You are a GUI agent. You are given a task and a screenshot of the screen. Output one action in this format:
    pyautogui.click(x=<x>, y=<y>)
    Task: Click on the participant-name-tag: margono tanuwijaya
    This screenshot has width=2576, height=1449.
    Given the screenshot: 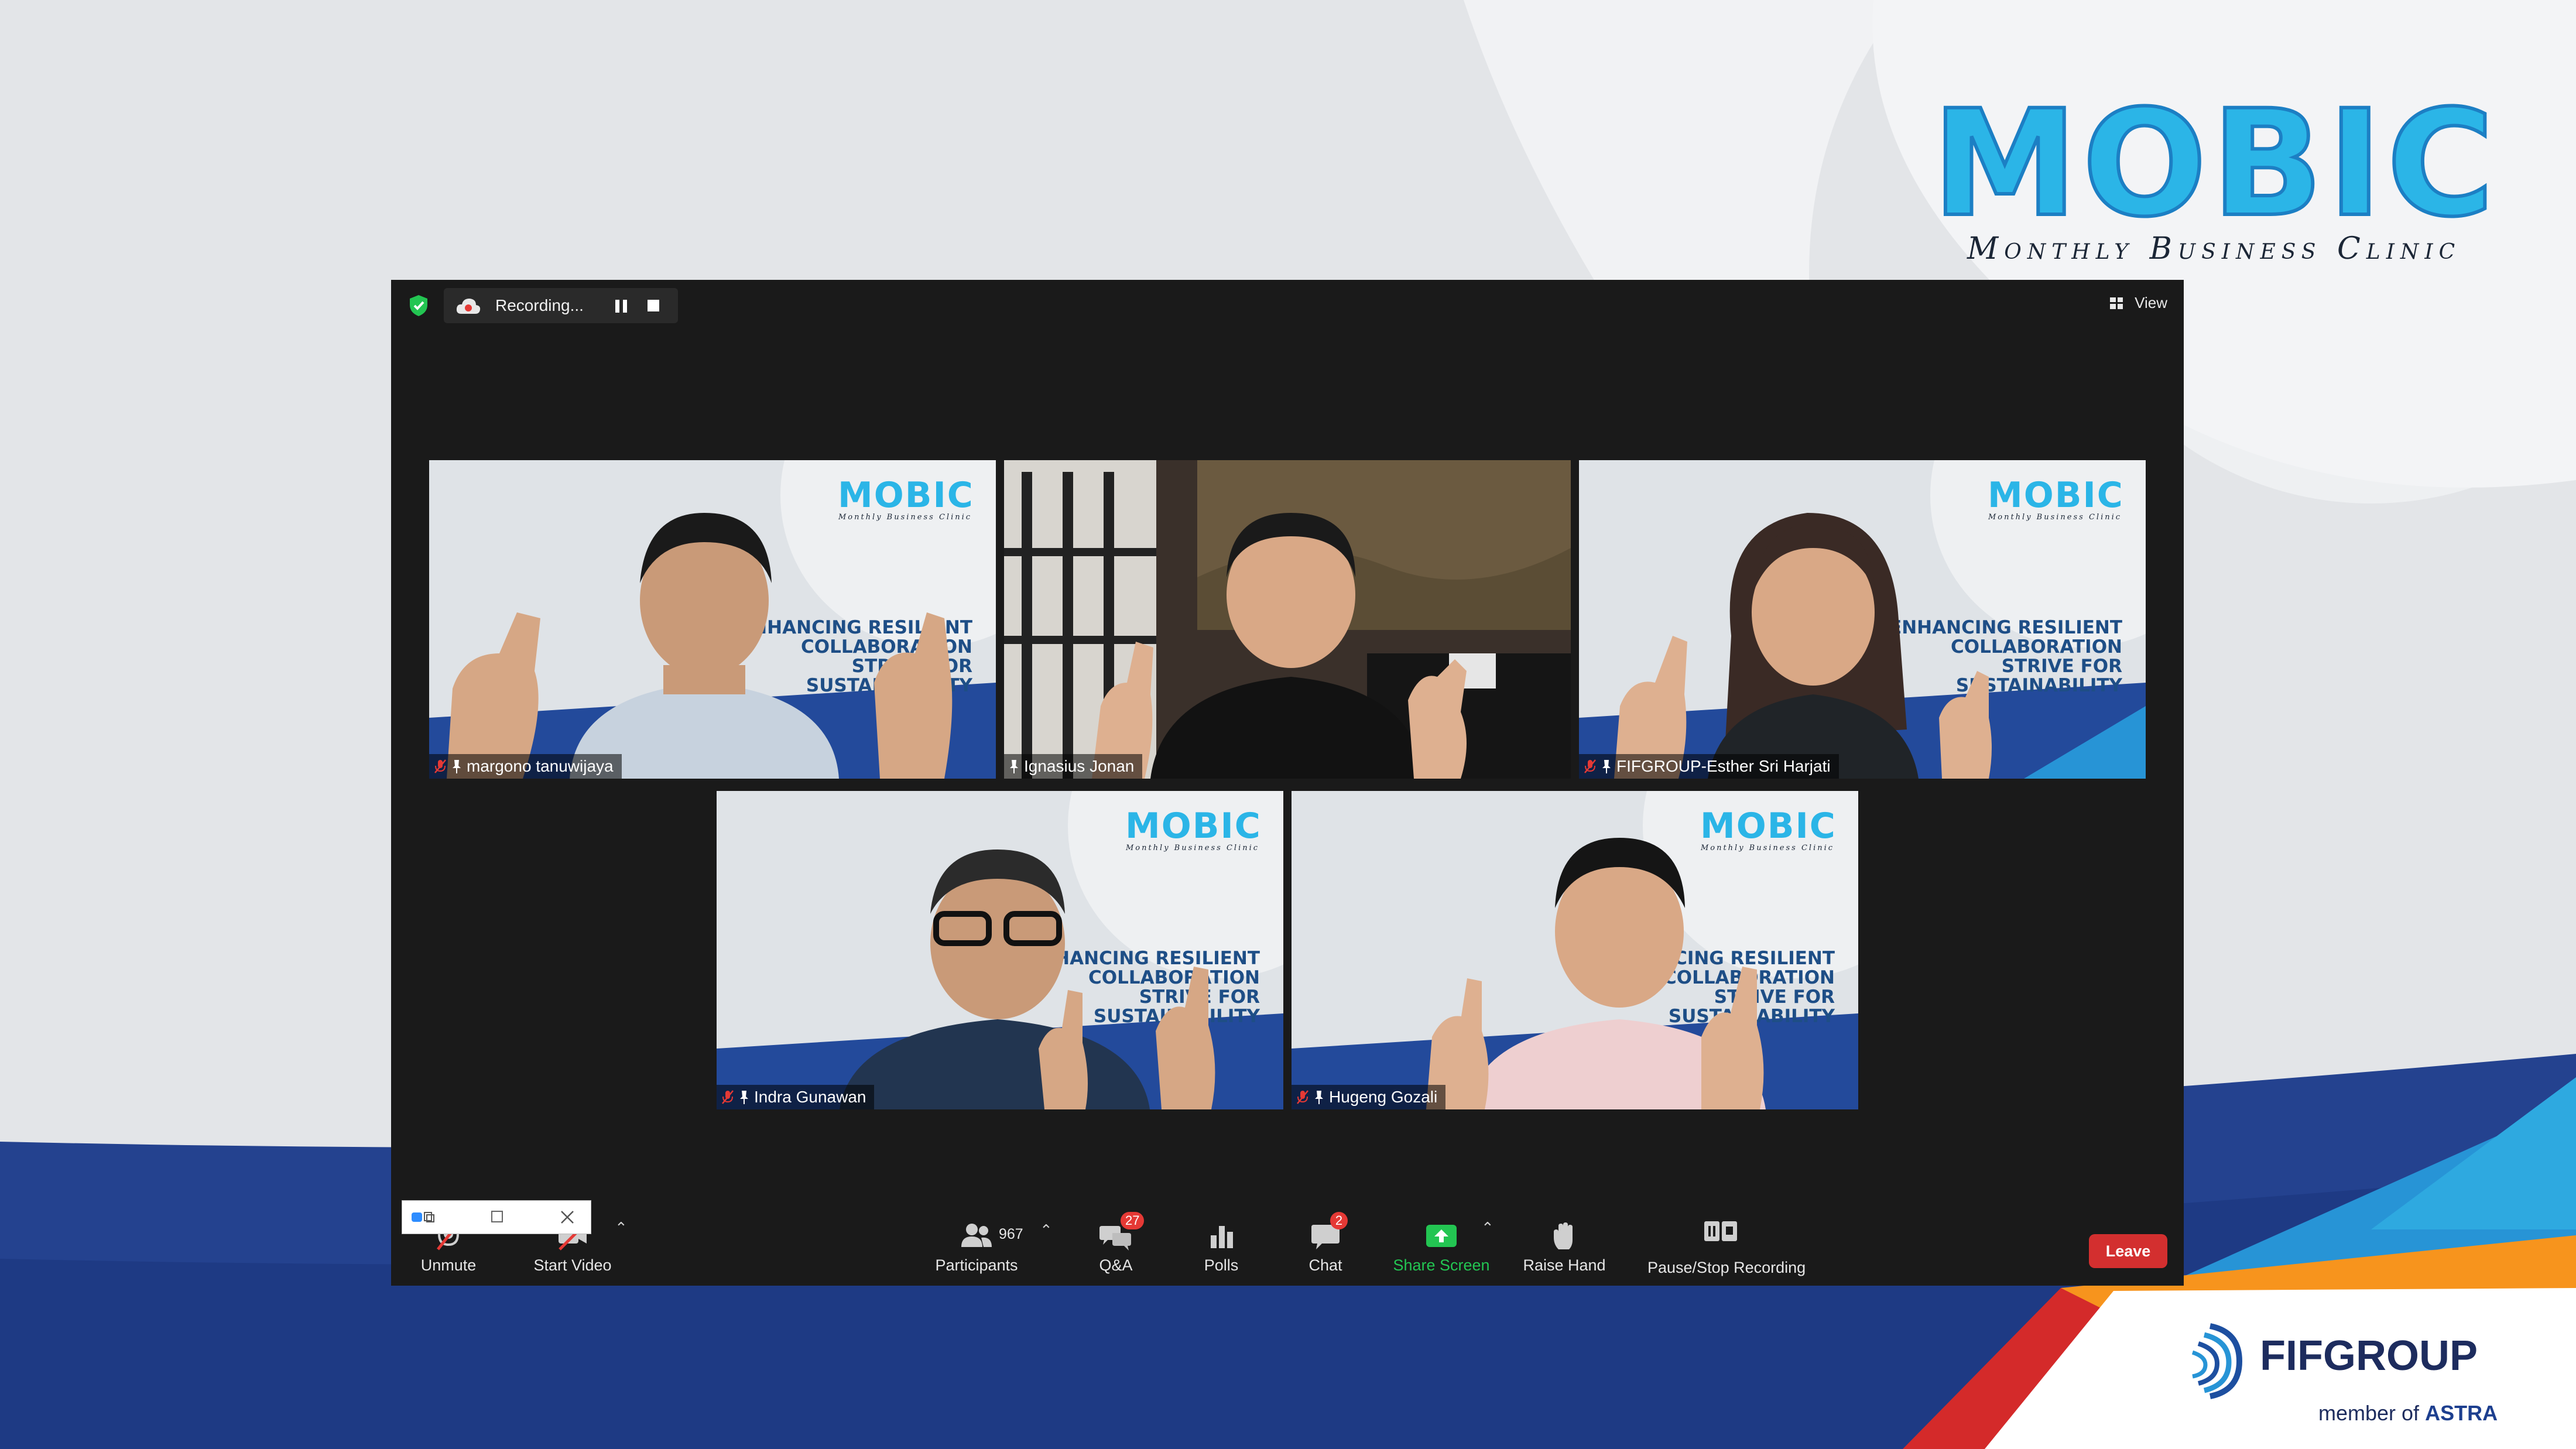 What is the action you would take?
    pyautogui.click(x=525, y=766)
    